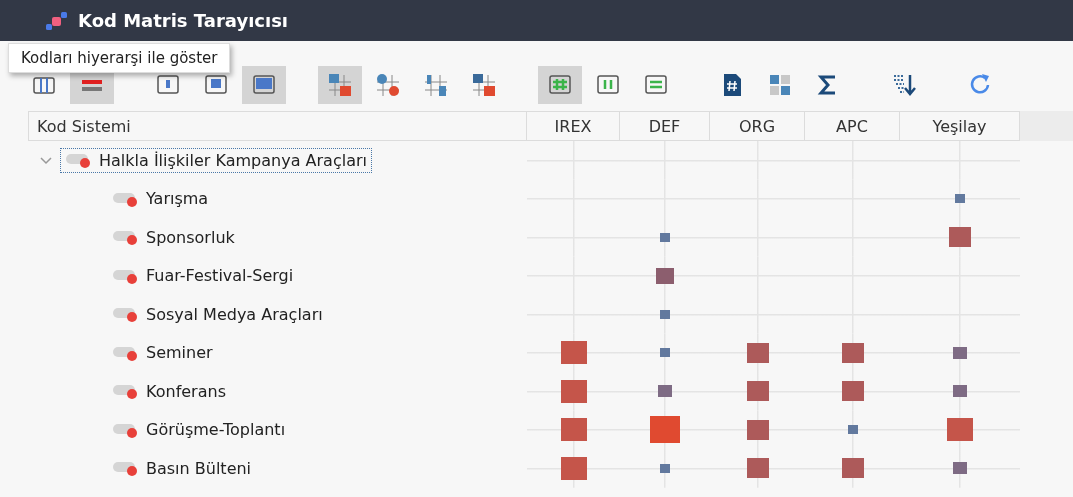 Image resolution: width=1073 pixels, height=497 pixels. What do you see at coordinates (179, 353) in the screenshot?
I see `code-label: Seminer` at bounding box center [179, 353].